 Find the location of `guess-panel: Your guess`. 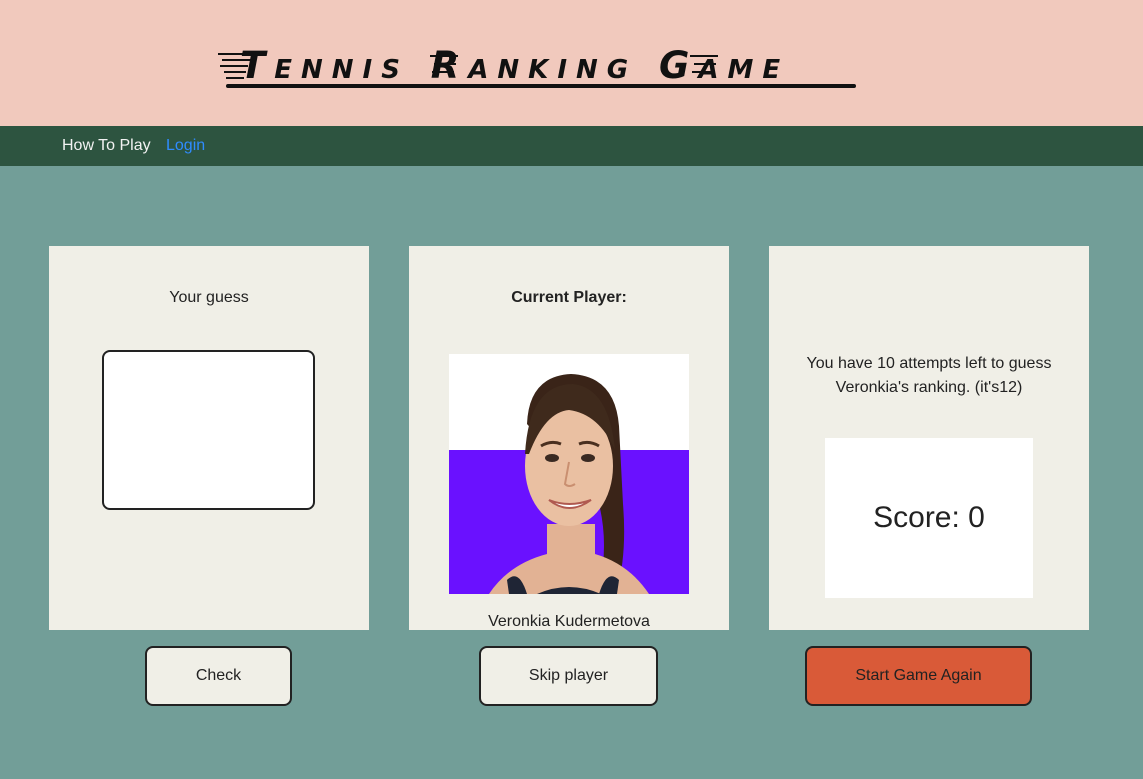

guess-panel: Your guess is located at coordinates (209, 438).